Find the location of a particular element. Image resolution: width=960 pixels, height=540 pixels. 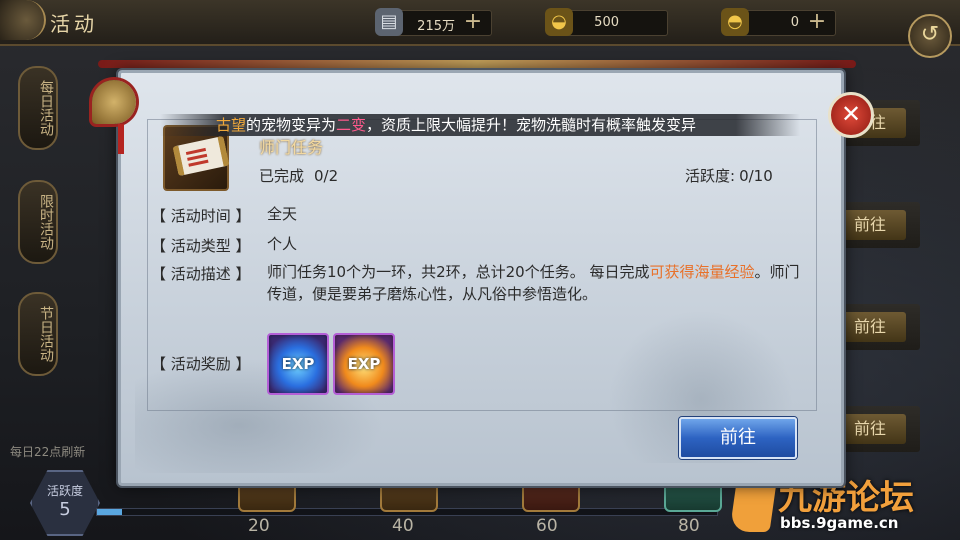

activity-time-value: 全天 is located at coordinates (282, 214).